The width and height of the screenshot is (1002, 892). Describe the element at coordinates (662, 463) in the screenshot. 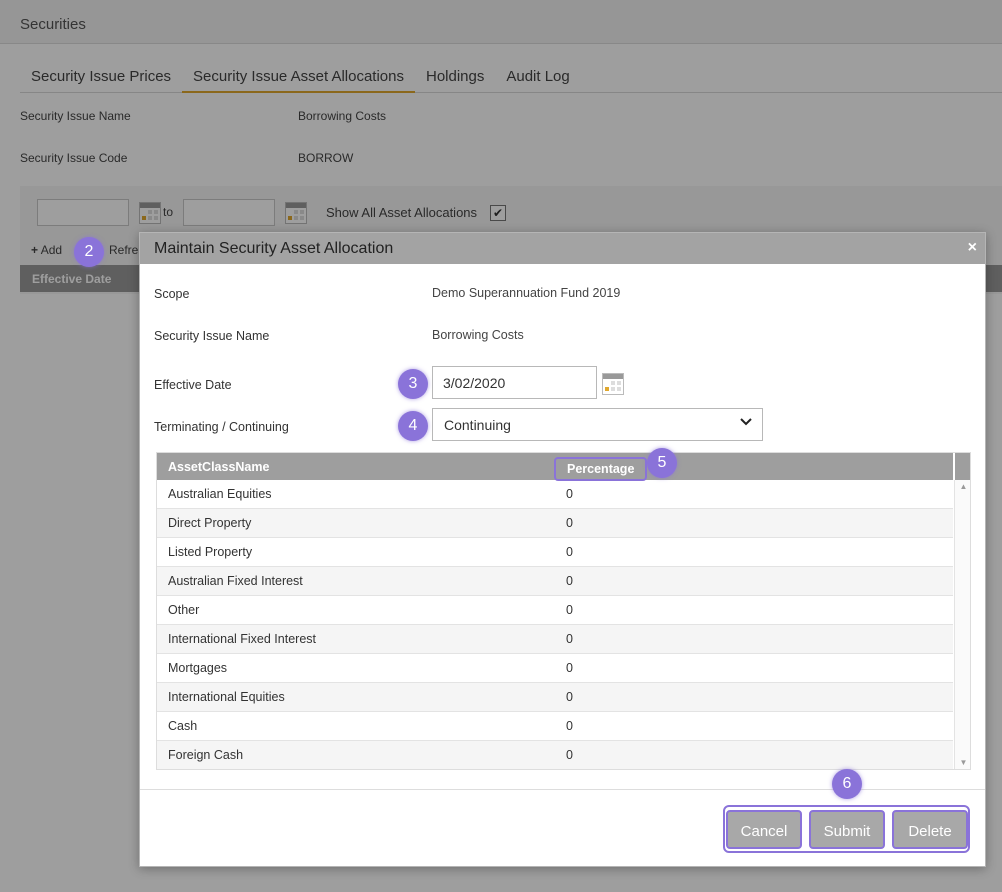

I see `step-badge-5: 5` at that location.